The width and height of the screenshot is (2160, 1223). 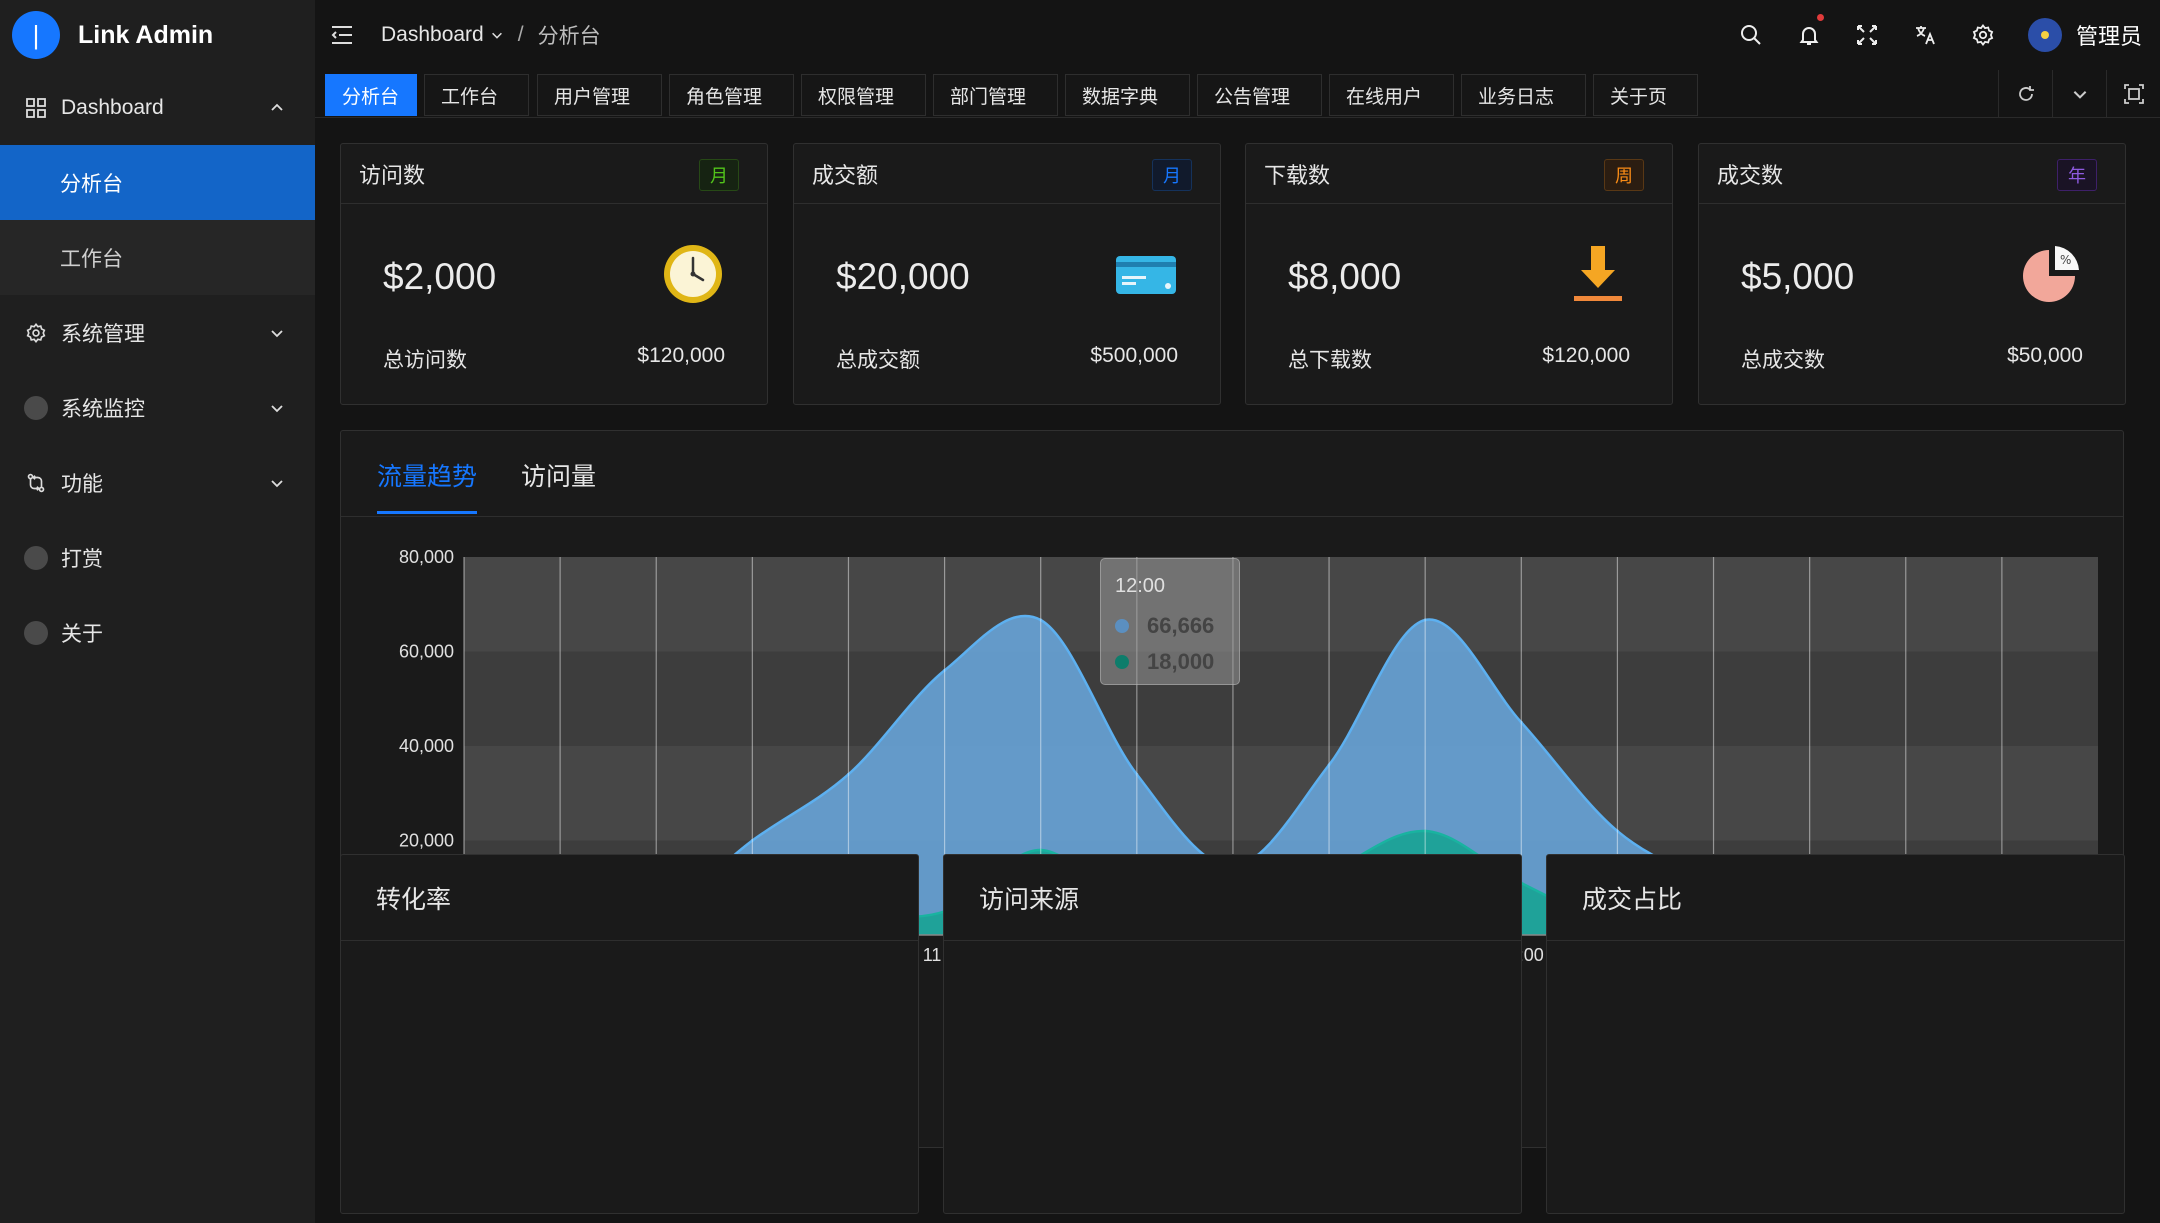 I want to click on sidebar-item-analysis: 分析台, so click(x=157, y=182).